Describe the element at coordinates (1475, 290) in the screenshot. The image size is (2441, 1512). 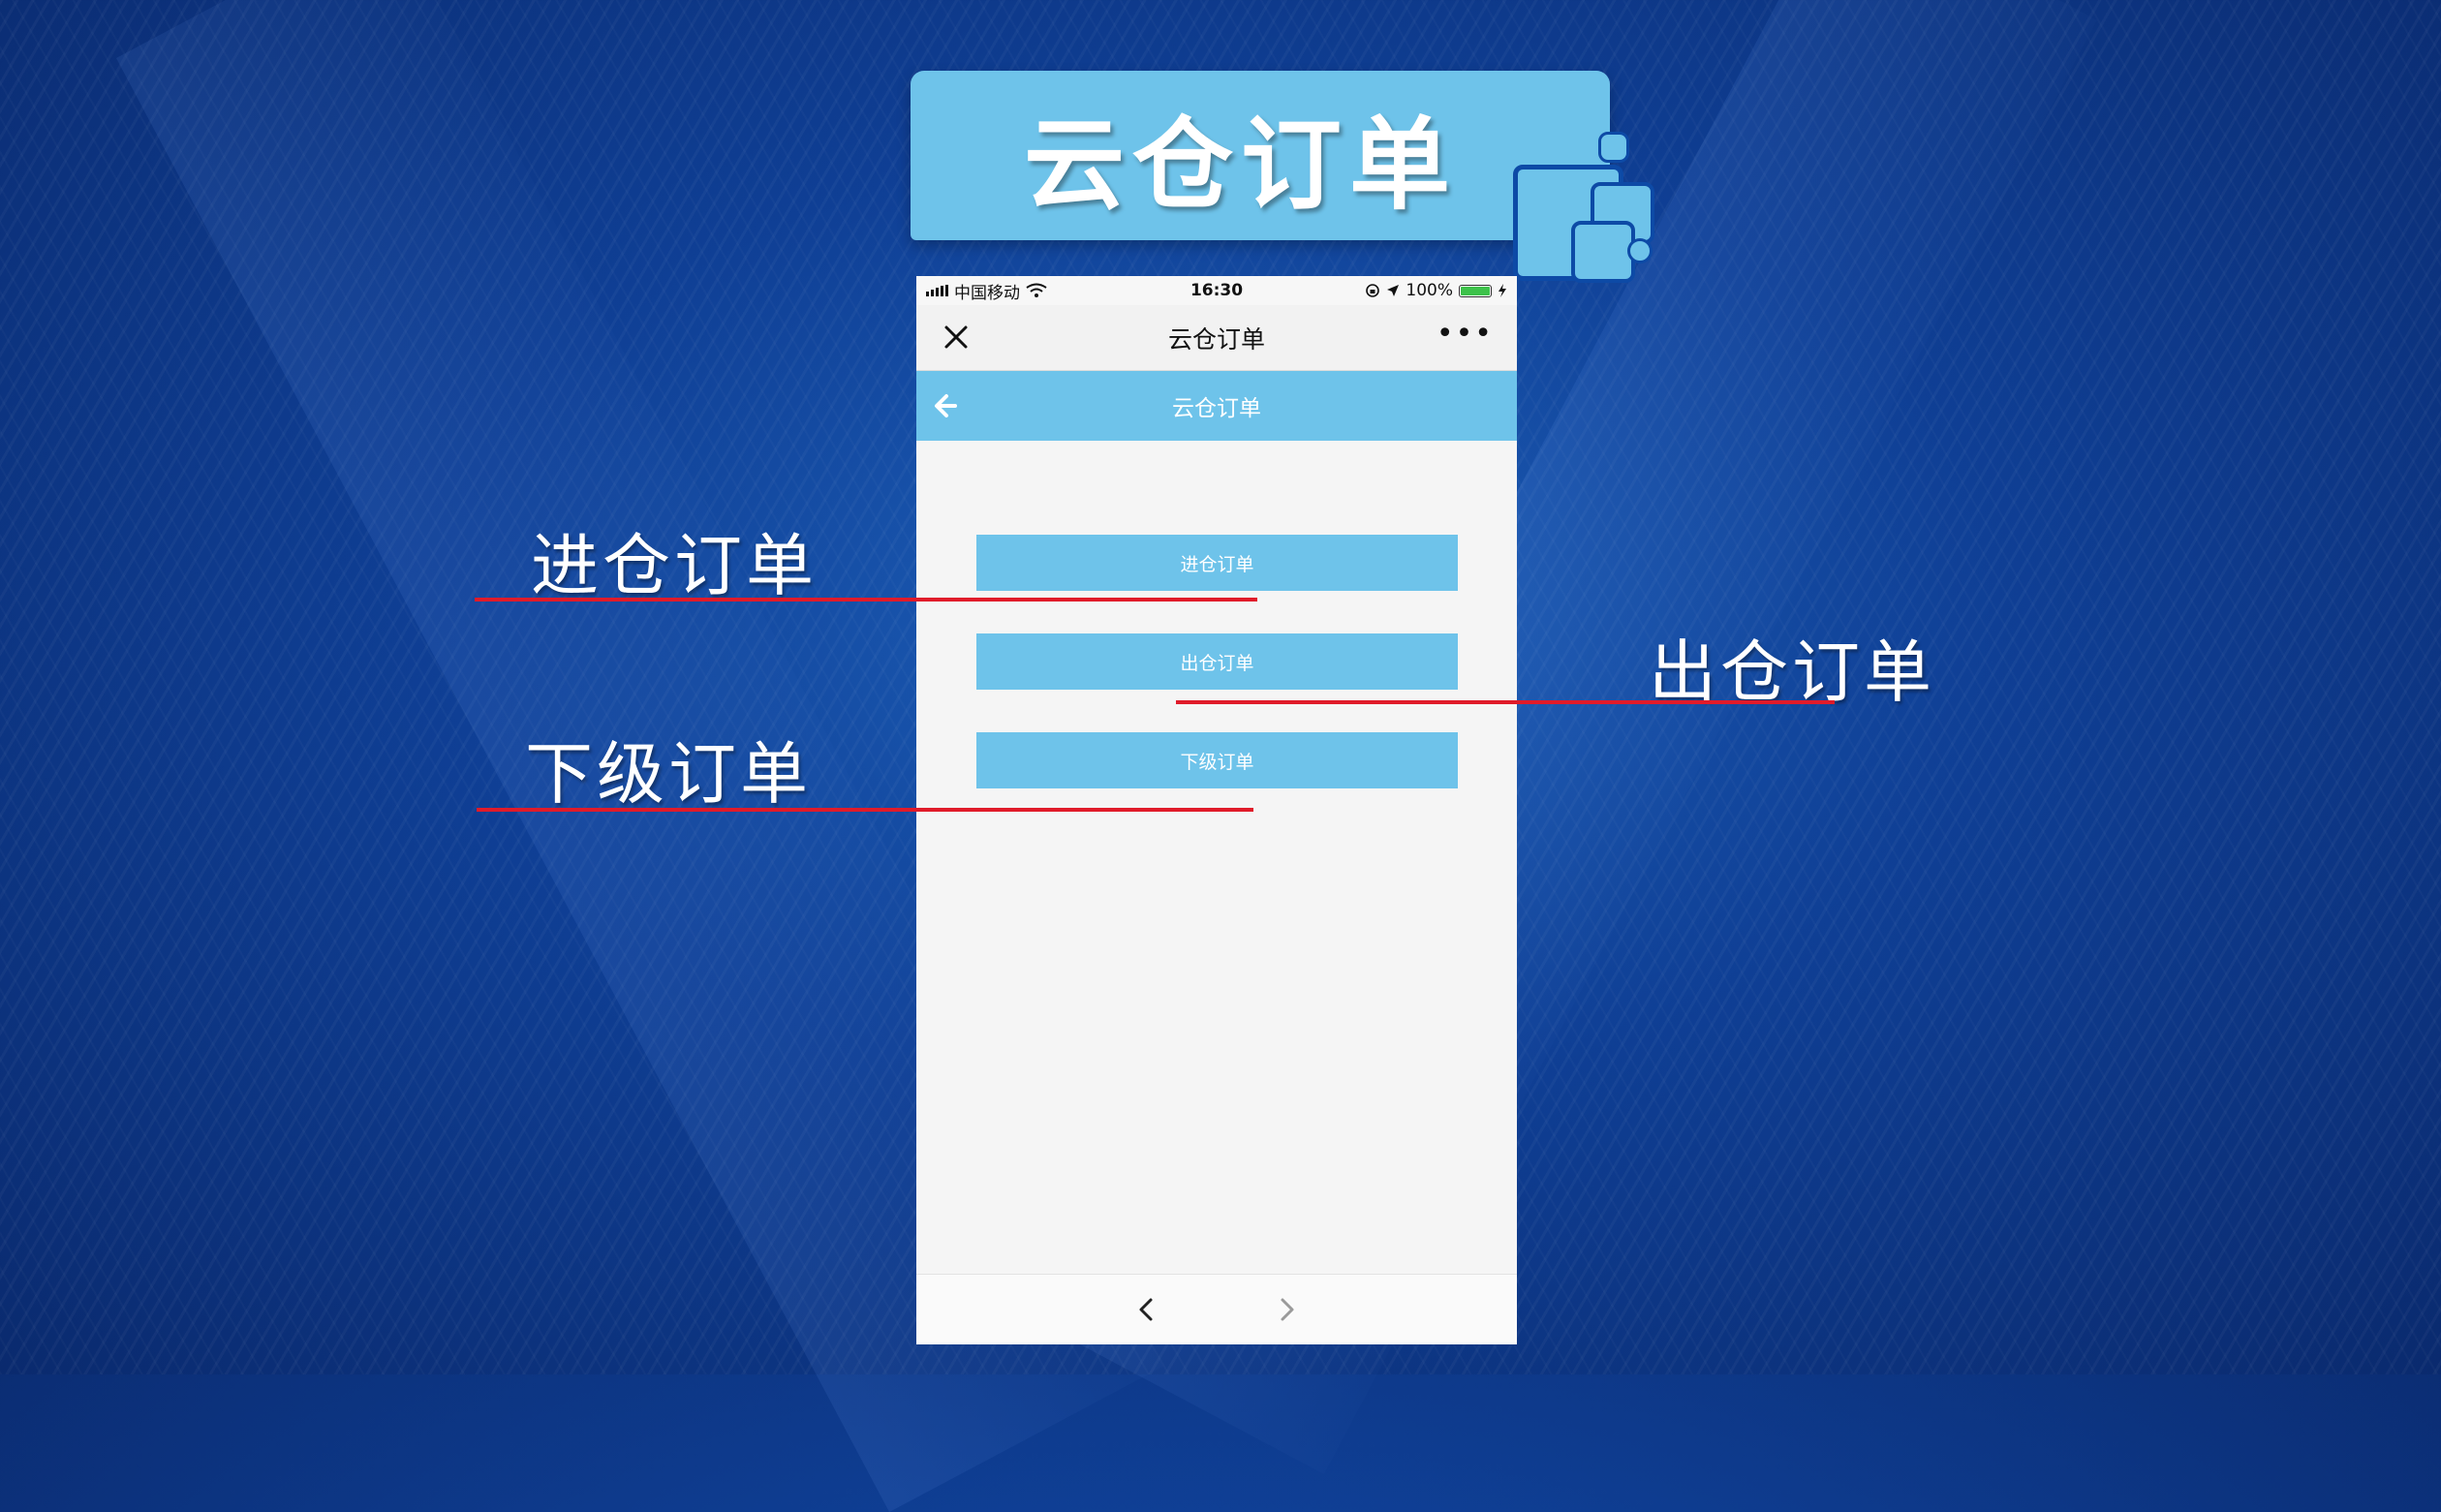
I see `battery-icon` at that location.